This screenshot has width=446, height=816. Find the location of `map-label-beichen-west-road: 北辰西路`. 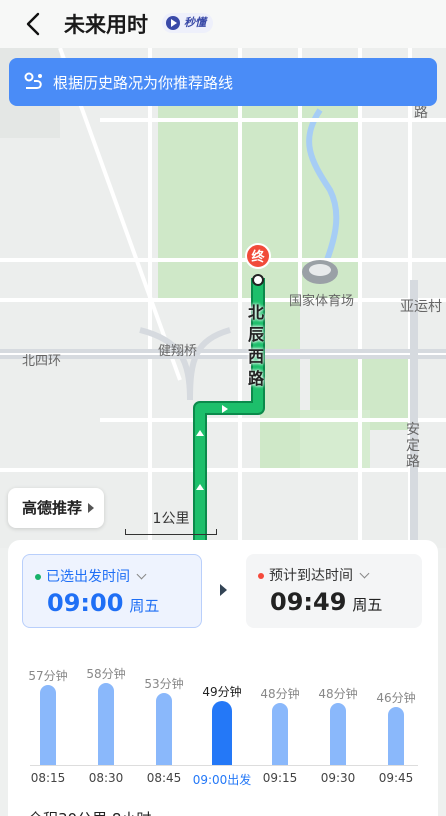

map-label-beichen-west-road: 北辰西路 is located at coordinates (256, 345).